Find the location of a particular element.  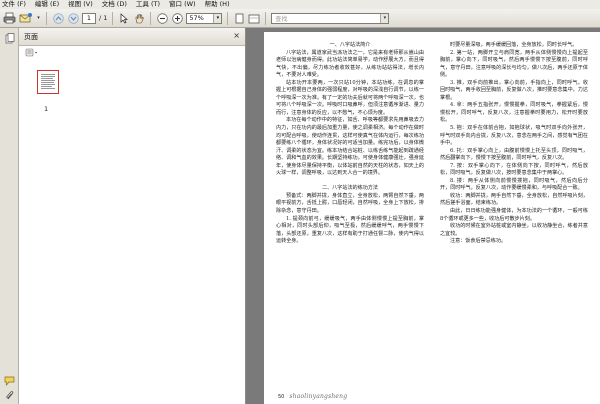

menu-view: 视图 (V) is located at coordinates (80, 4).